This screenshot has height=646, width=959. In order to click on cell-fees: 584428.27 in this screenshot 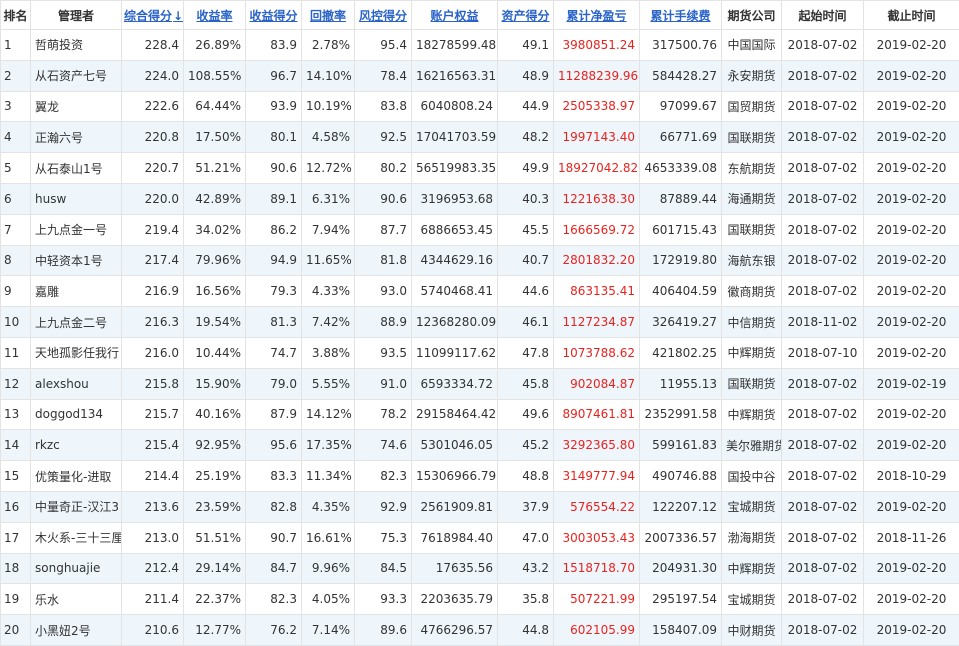, I will do `click(681, 75)`.